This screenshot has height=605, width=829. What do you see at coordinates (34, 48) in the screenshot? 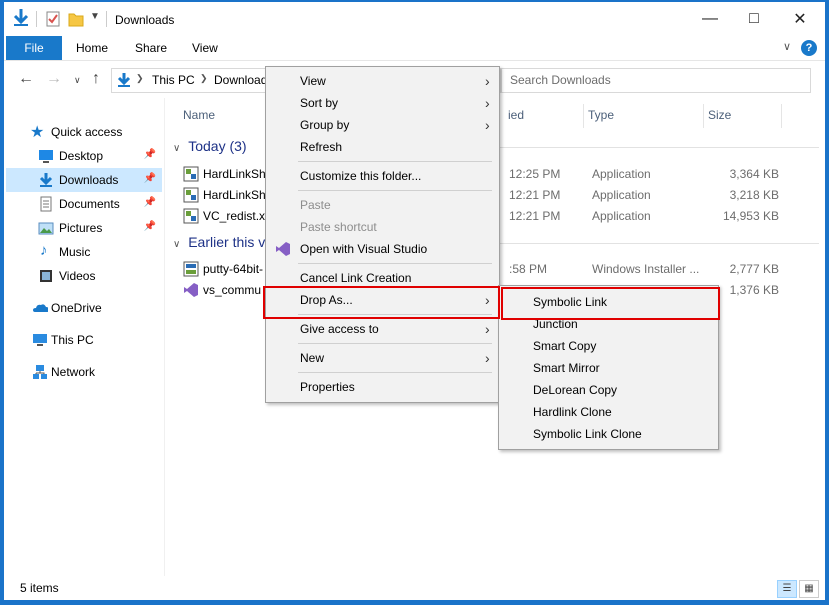
I see `tab-file: File` at bounding box center [34, 48].